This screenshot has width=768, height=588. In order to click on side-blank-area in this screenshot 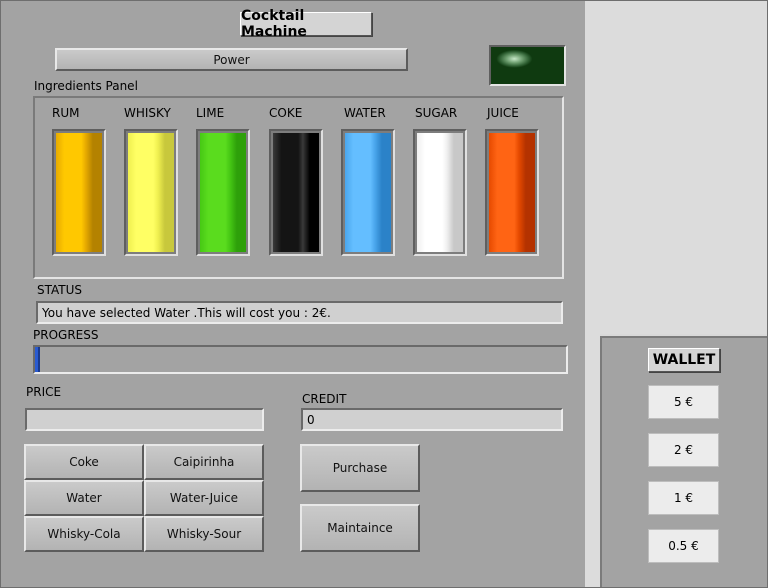, I will do `click(676, 167)`.